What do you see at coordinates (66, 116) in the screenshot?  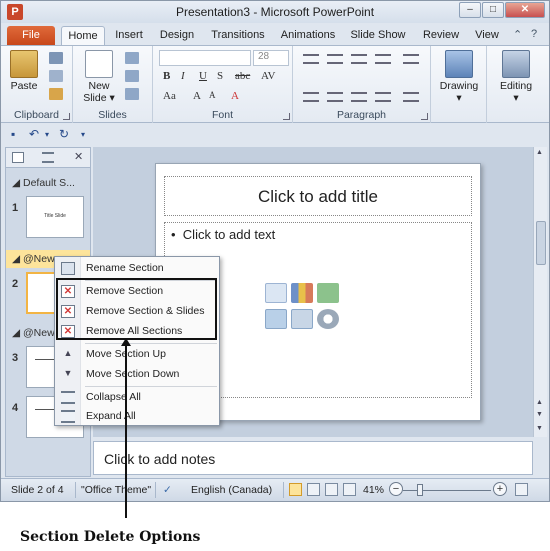 I see `clipboard-dialog-launcher-icon` at bounding box center [66, 116].